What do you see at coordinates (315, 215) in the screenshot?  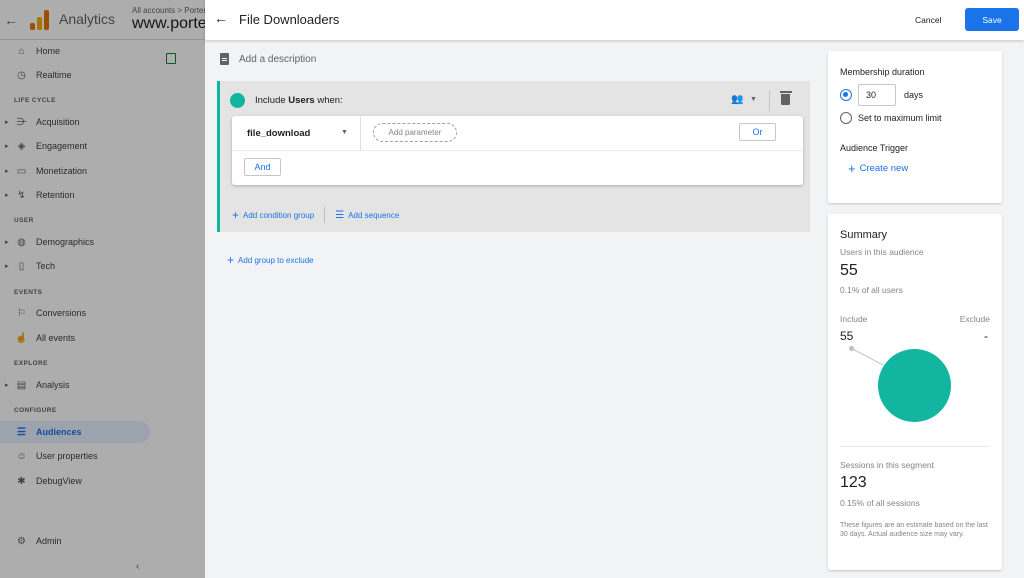 I see `add-actions-row: + Add condition group ☰ Add sequence` at bounding box center [315, 215].